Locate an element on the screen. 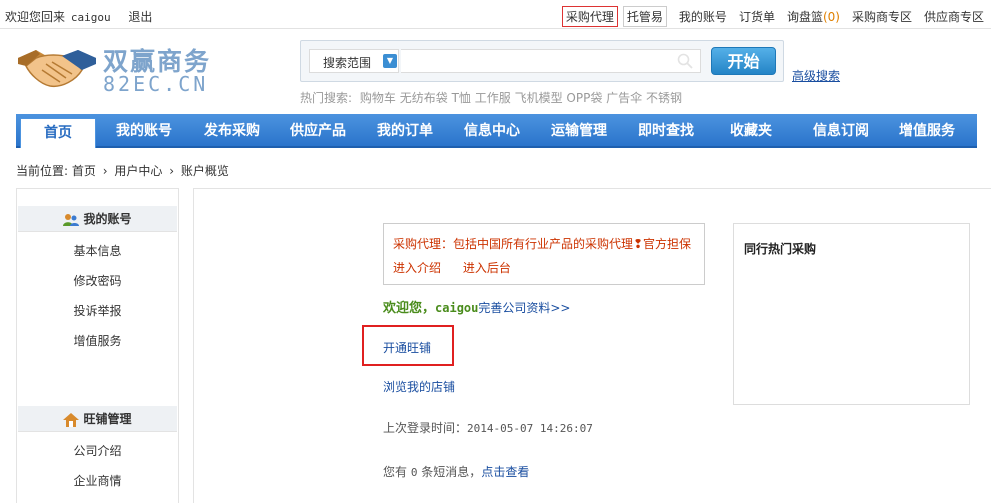 The width and height of the screenshot is (991, 503). purchase-agent-notice: 采购代理：包括中国所有行业产品的采购代理❢官方担保 进入介绍 进入后台 is located at coordinates (544, 254).